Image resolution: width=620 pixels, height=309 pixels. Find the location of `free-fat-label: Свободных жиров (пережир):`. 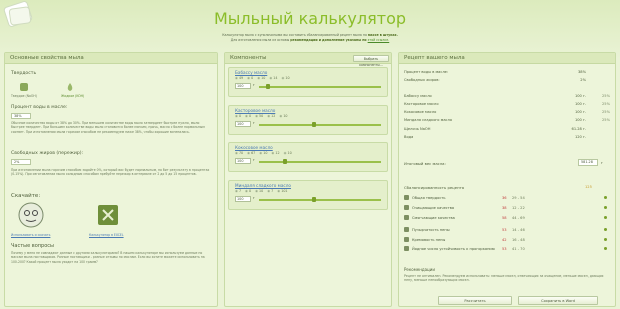

free-fat-label: Свободных жиров (пережир): is located at coordinates (47, 153).